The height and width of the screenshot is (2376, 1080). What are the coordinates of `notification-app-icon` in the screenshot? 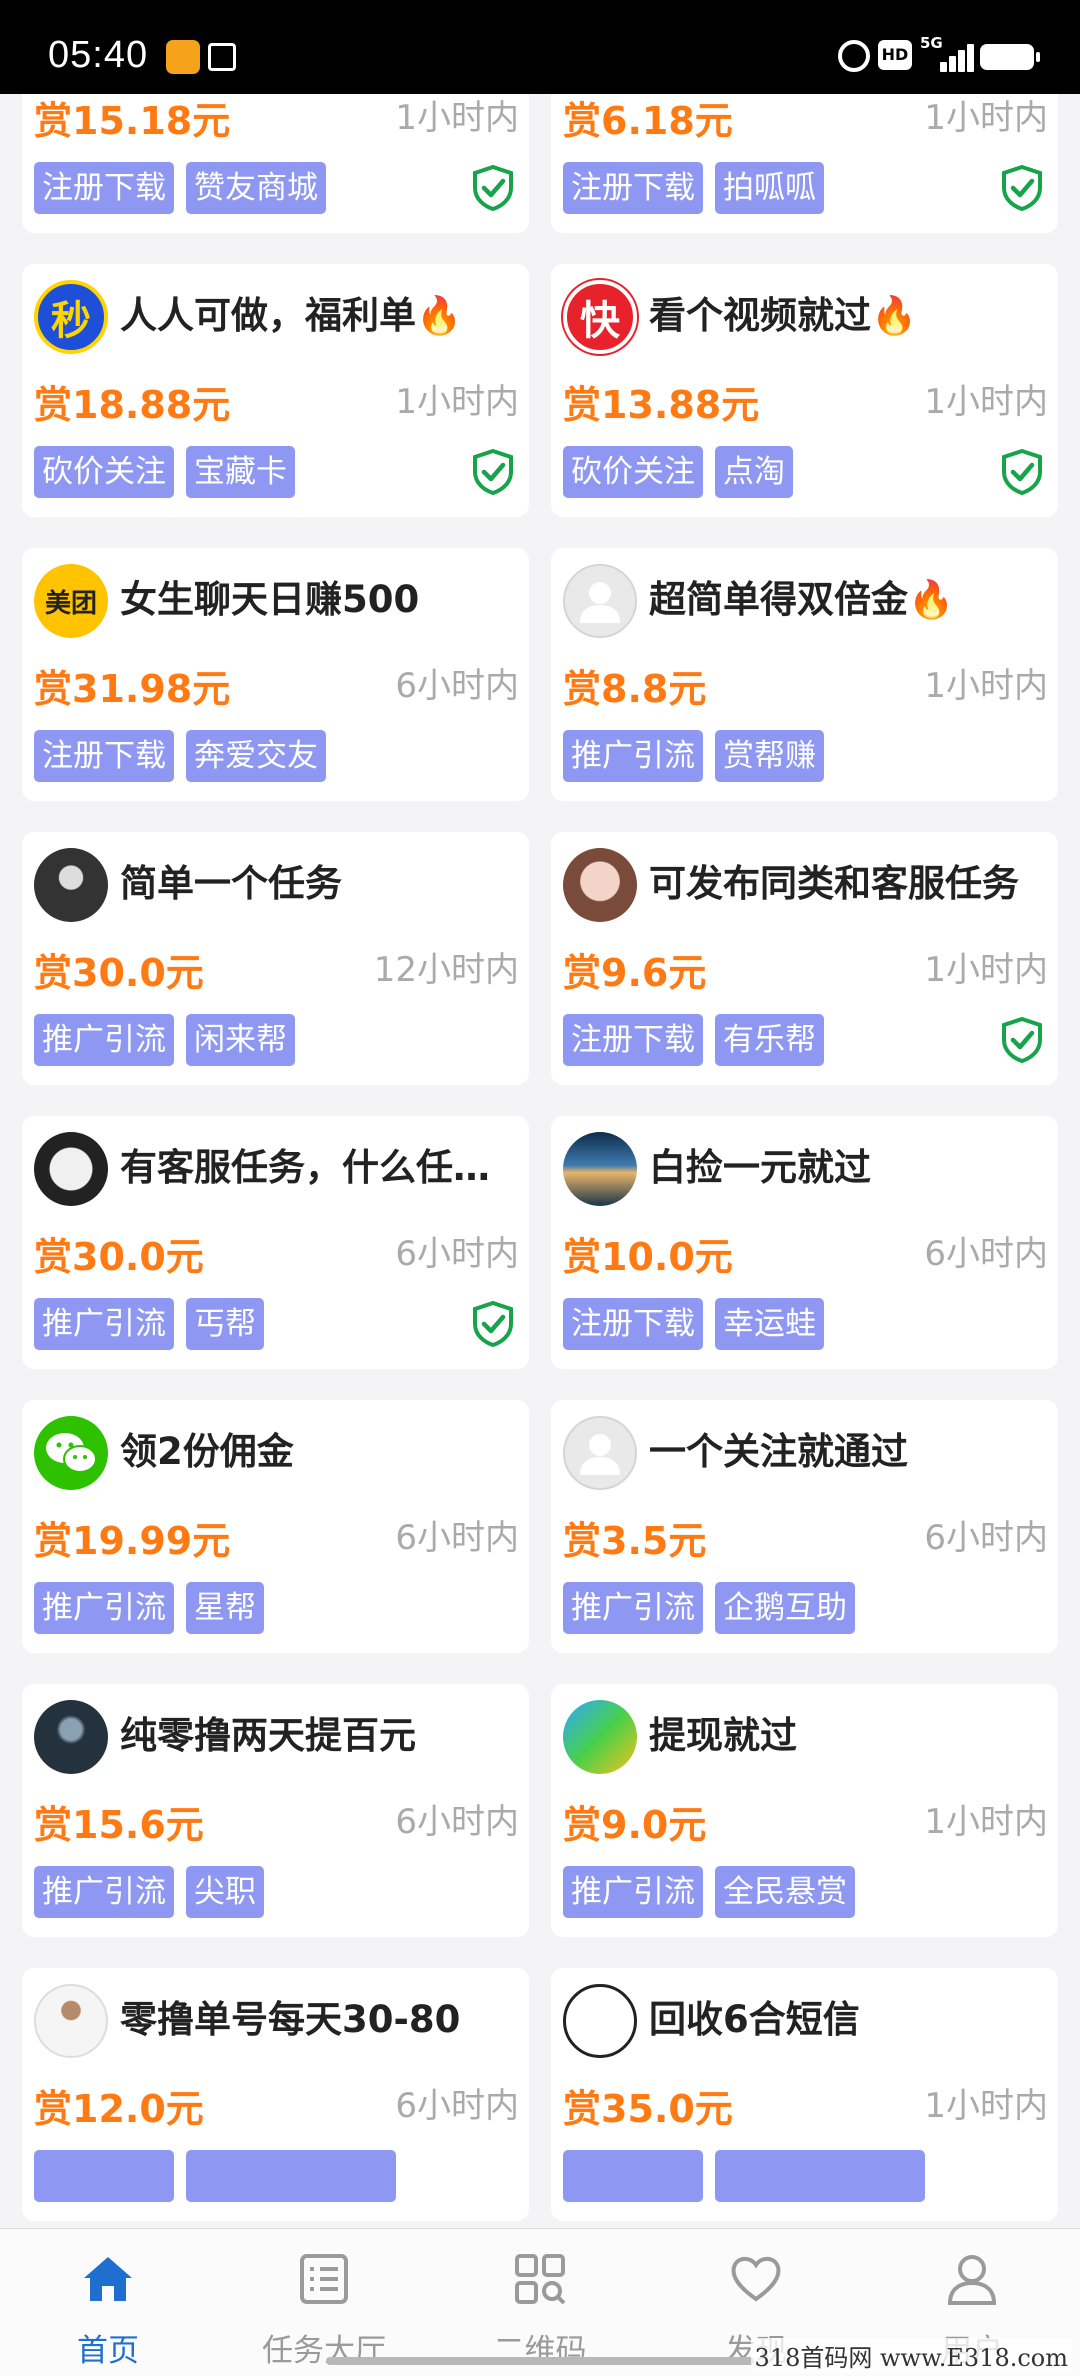 It's located at (183, 57).